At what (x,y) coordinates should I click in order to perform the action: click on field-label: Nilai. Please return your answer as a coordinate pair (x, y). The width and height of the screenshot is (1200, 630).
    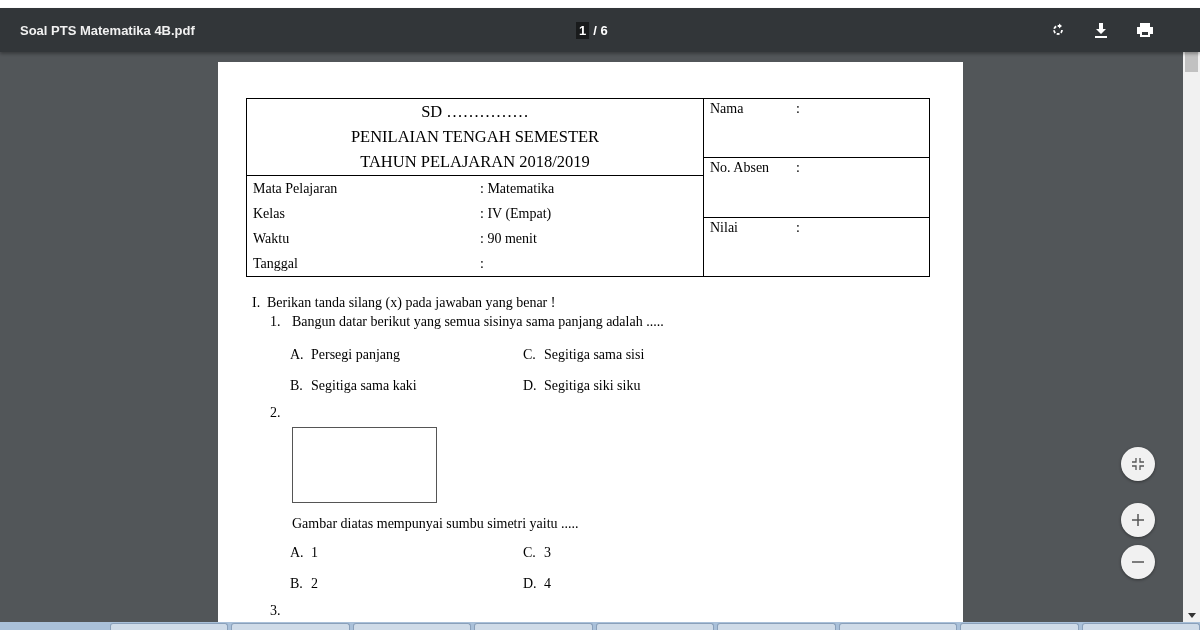
    Looking at the image, I should click on (724, 228).